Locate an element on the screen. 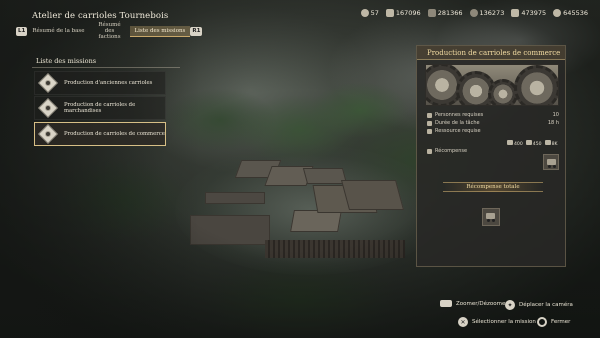  tab-base-summary: Résumé de la base is located at coordinates (58, 31).